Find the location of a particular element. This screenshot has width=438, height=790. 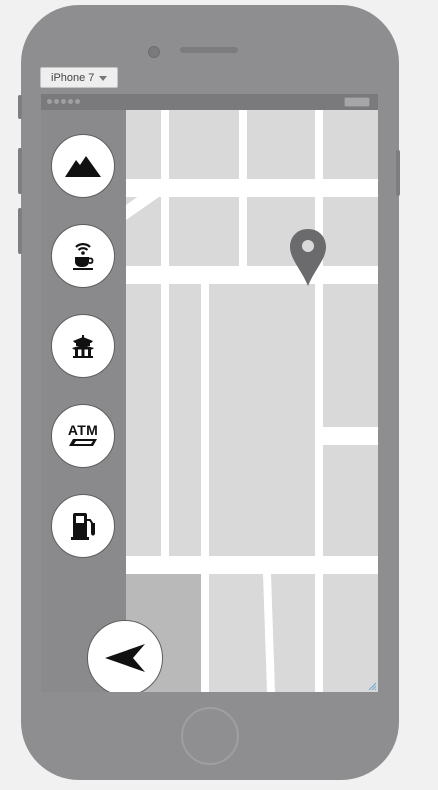

pagoda-icon is located at coordinates (83, 346).